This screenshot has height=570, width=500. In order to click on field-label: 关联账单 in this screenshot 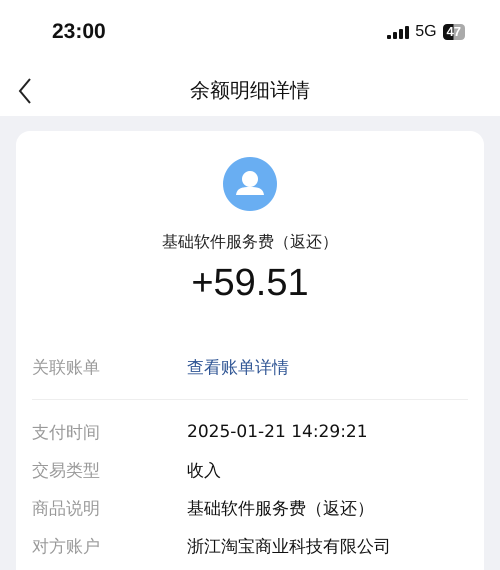, I will do `click(66, 367)`.